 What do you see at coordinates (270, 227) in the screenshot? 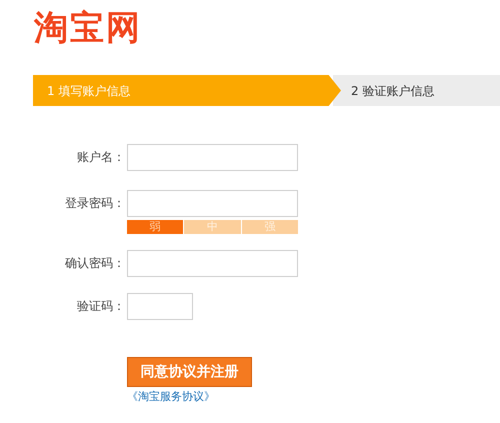
I see `strength-segment: 强` at bounding box center [270, 227].